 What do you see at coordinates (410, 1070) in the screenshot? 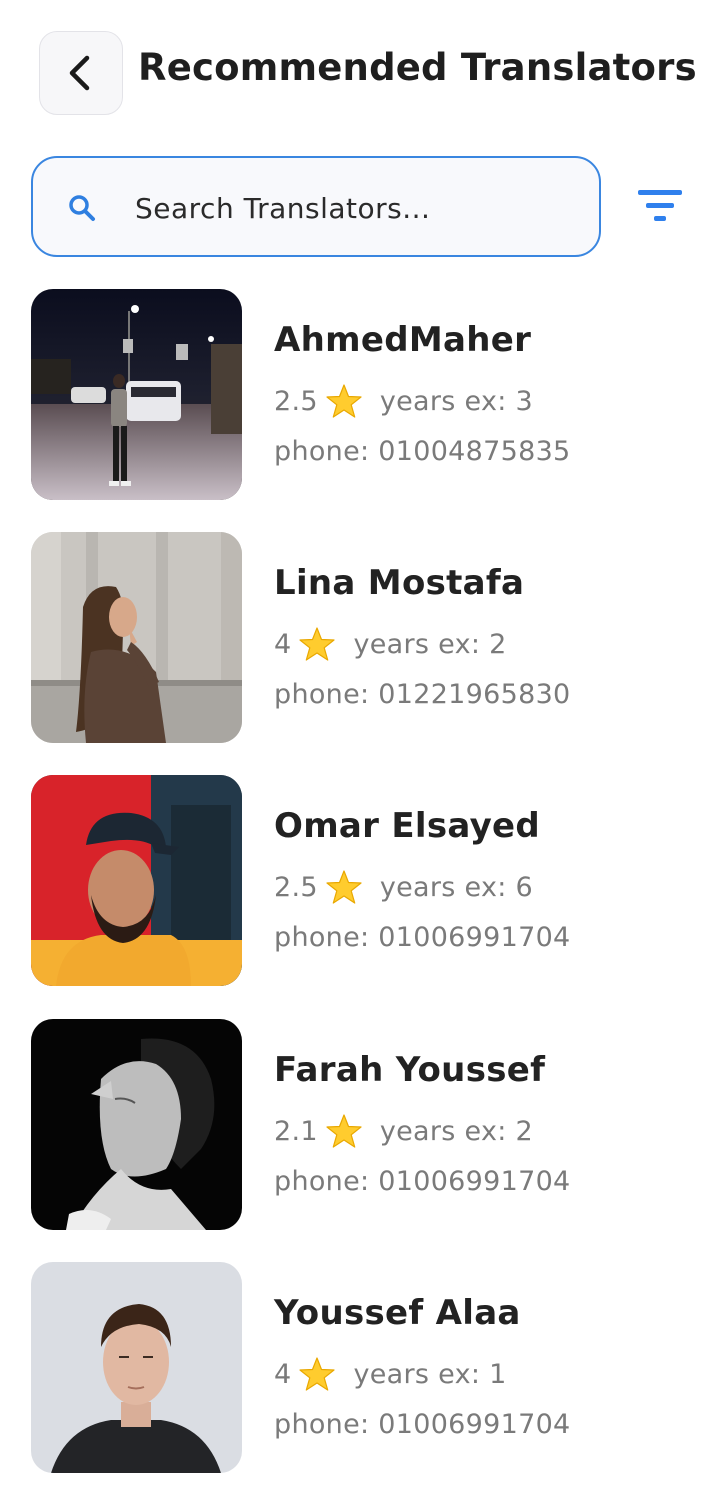
I see `translator-name: Farah Youssef` at bounding box center [410, 1070].